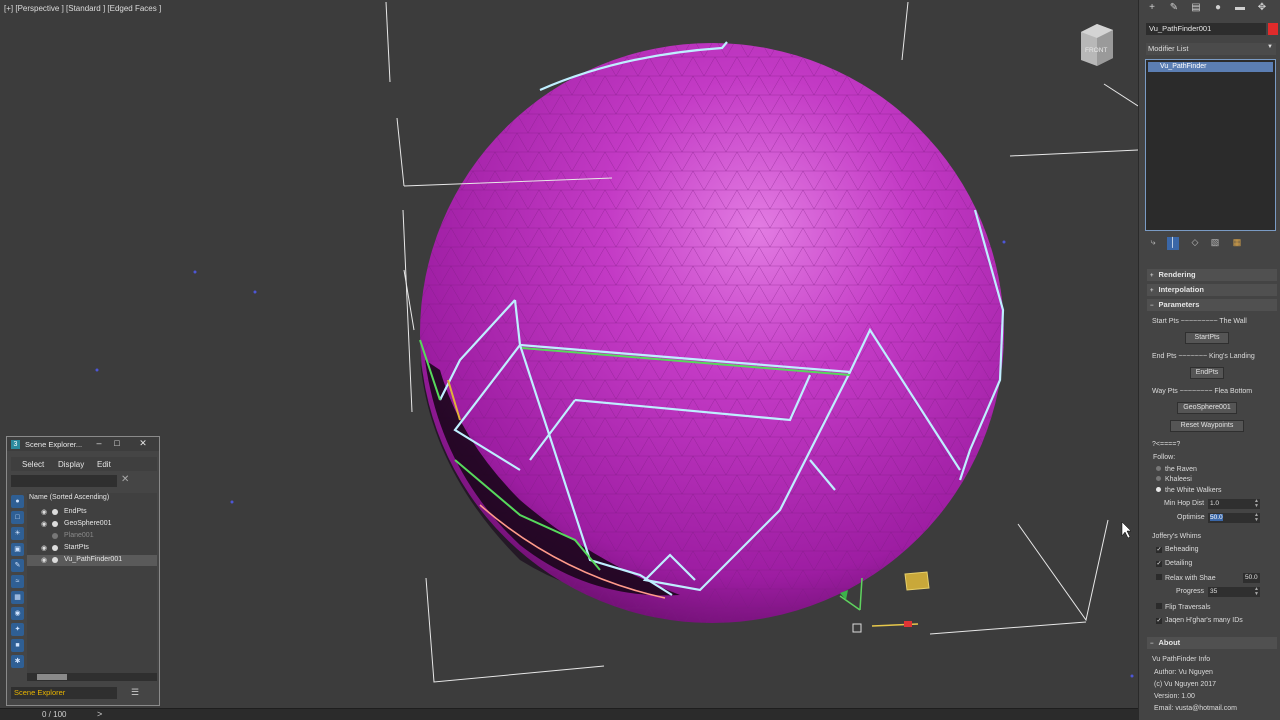  I want to click on about-version: Version: 1.00, so click(1174, 696).